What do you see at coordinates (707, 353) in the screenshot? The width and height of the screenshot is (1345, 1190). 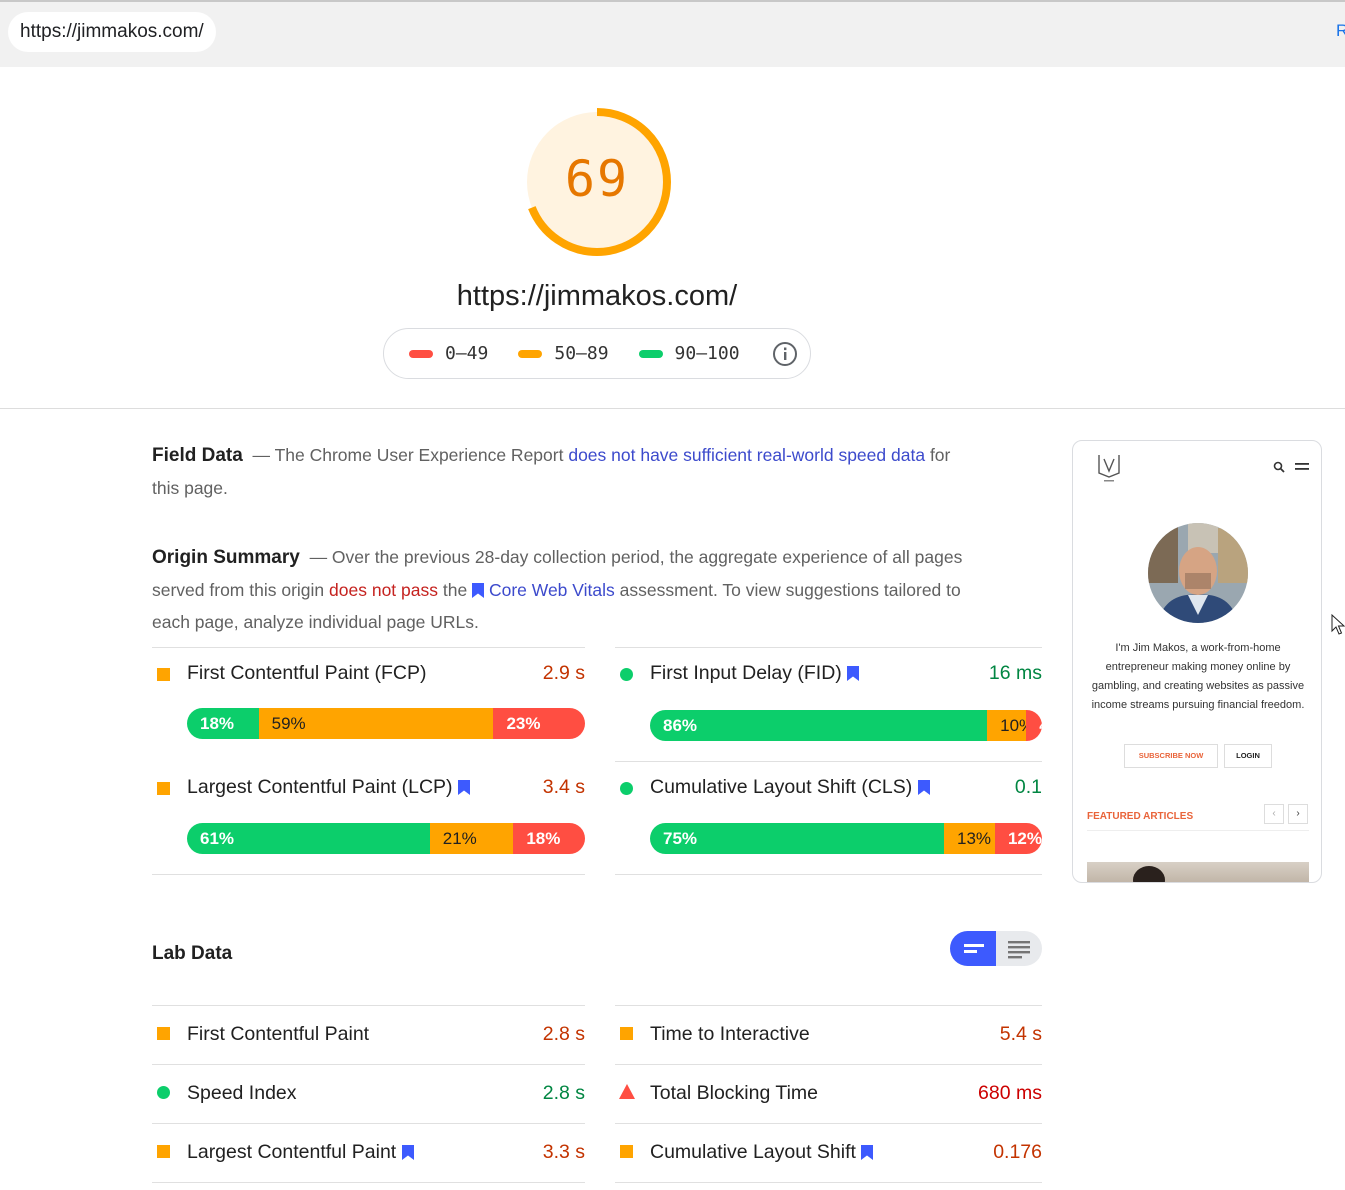 I see `legend-label: 90–100` at bounding box center [707, 353].